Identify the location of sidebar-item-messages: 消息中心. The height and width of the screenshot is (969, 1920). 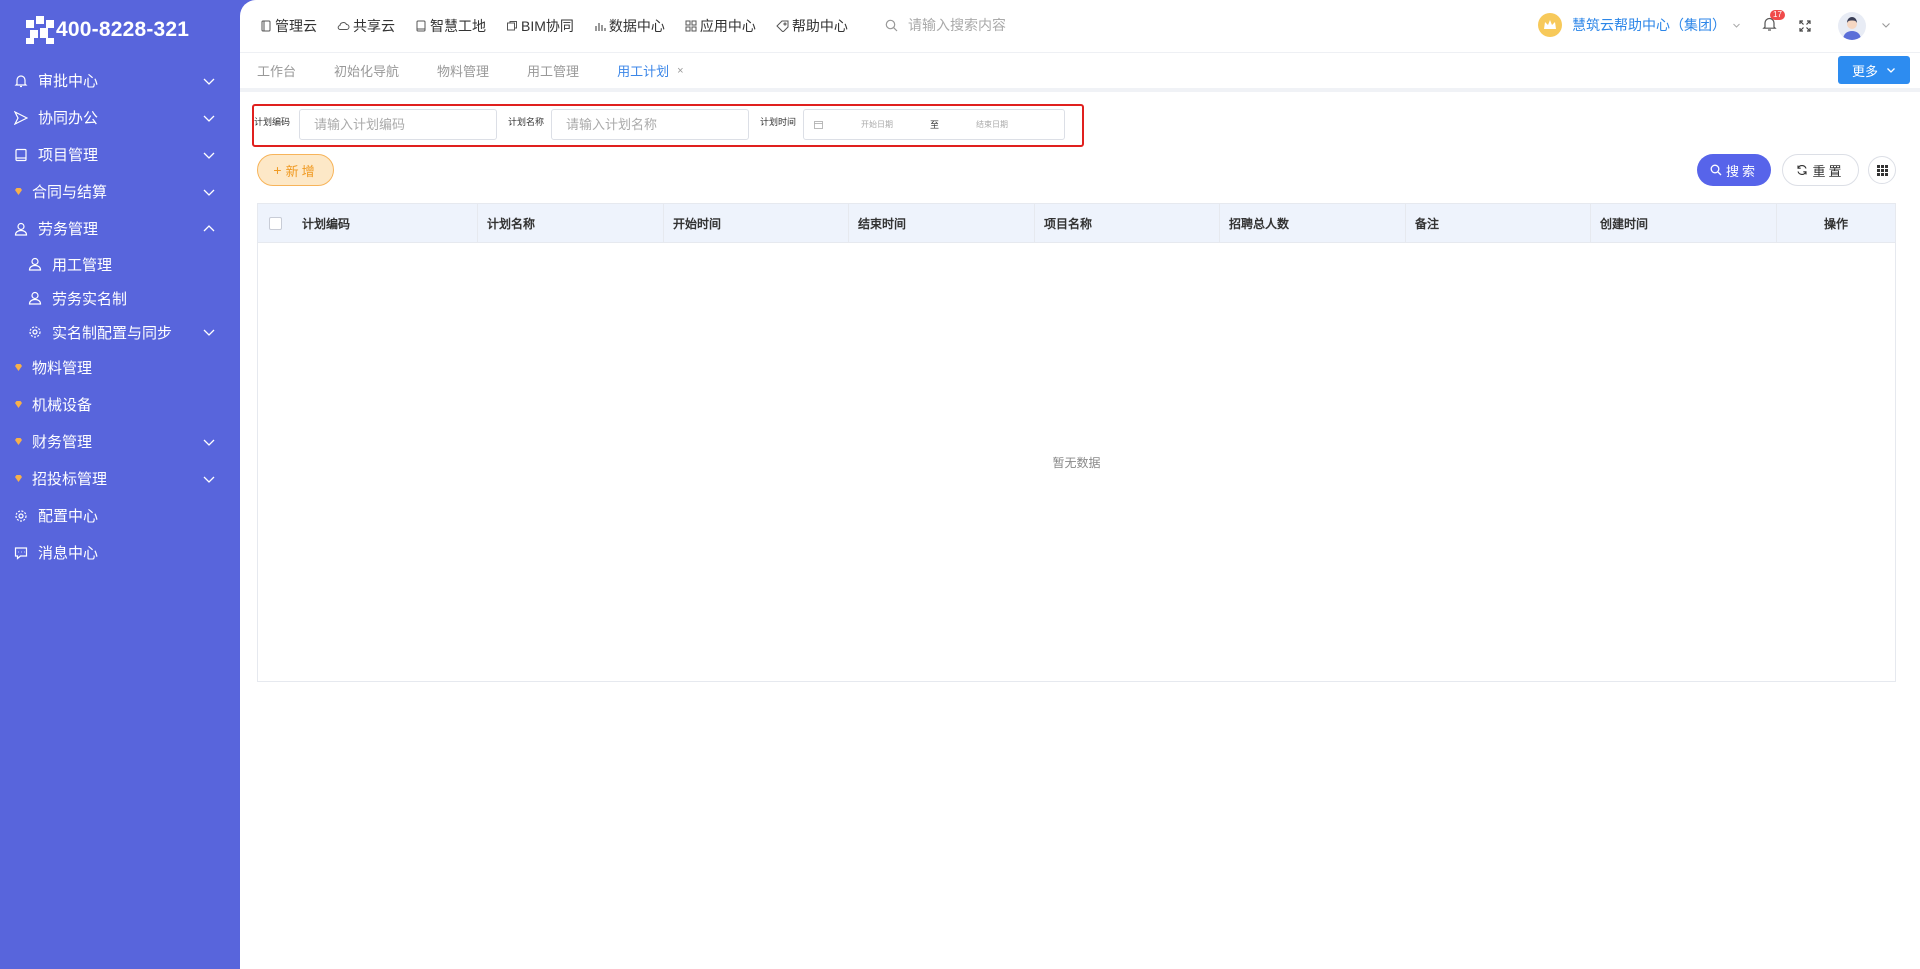
(120, 552).